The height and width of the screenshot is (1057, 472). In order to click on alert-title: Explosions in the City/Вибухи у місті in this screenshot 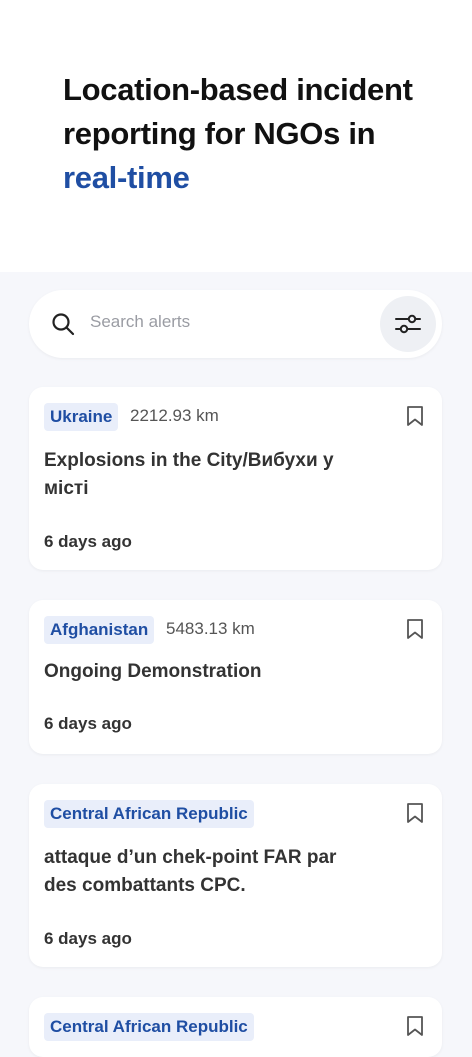, I will do `click(189, 474)`.